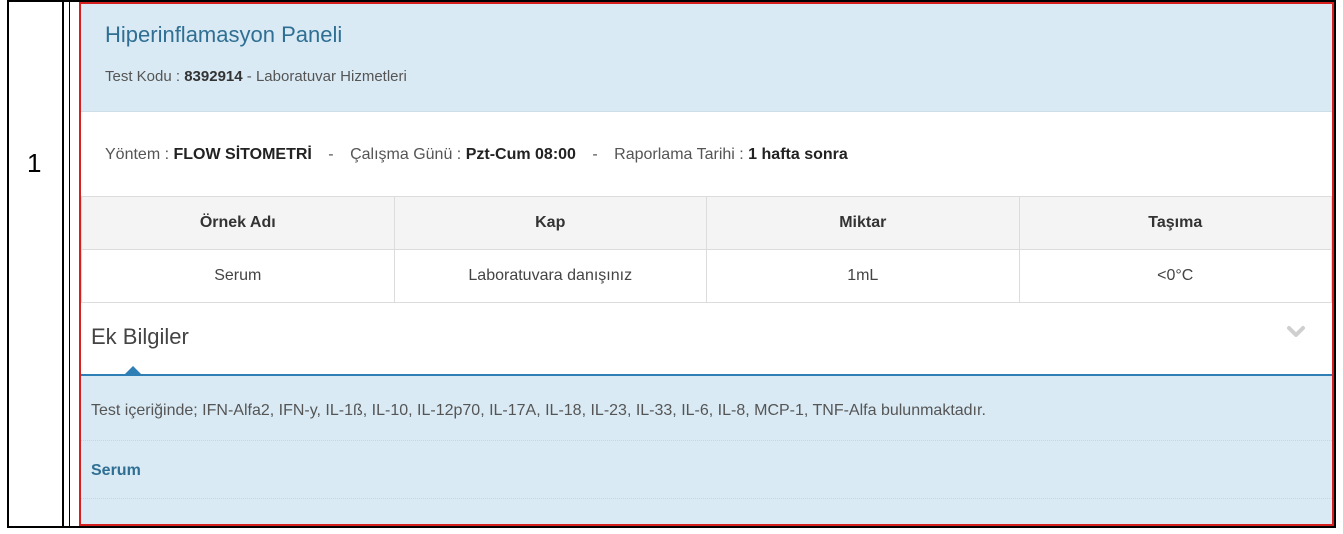  I want to click on report-date-value: 1 hafta sonra, so click(798, 154).